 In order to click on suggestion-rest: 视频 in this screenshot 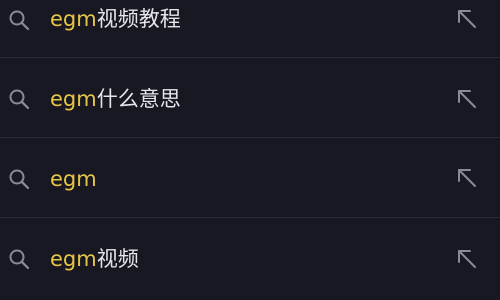, I will do `click(117, 259)`.